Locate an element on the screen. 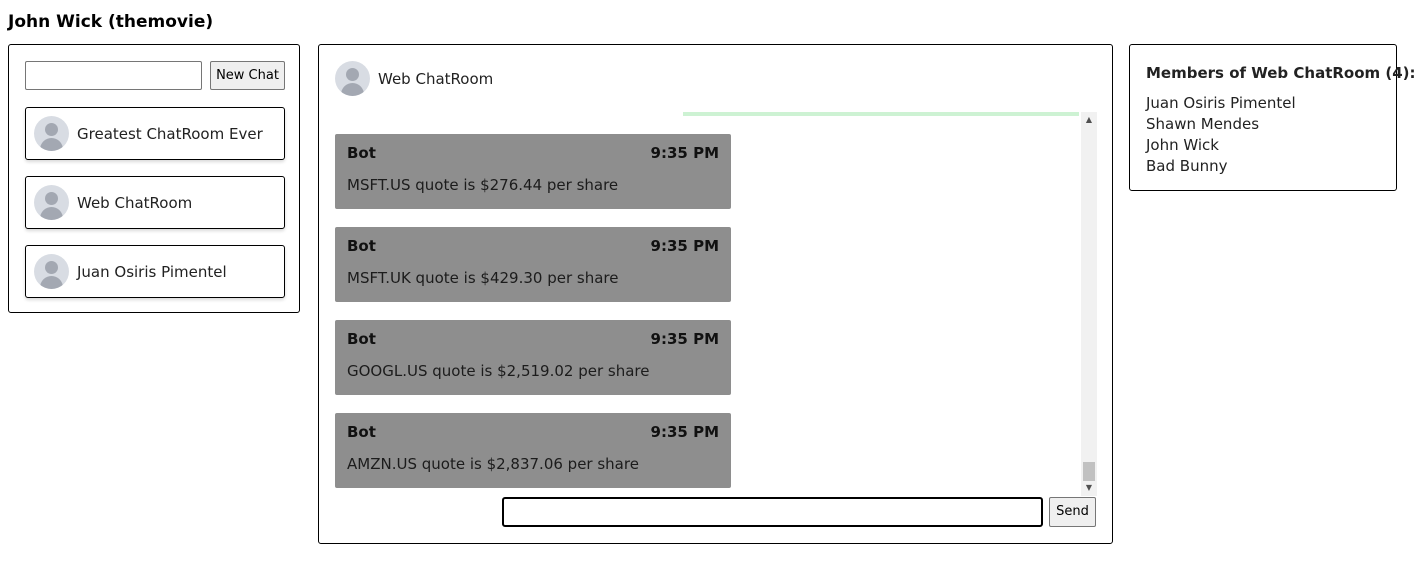 The width and height of the screenshot is (1420, 567). member-item: Shawn Mendes is located at coordinates (1203, 124).